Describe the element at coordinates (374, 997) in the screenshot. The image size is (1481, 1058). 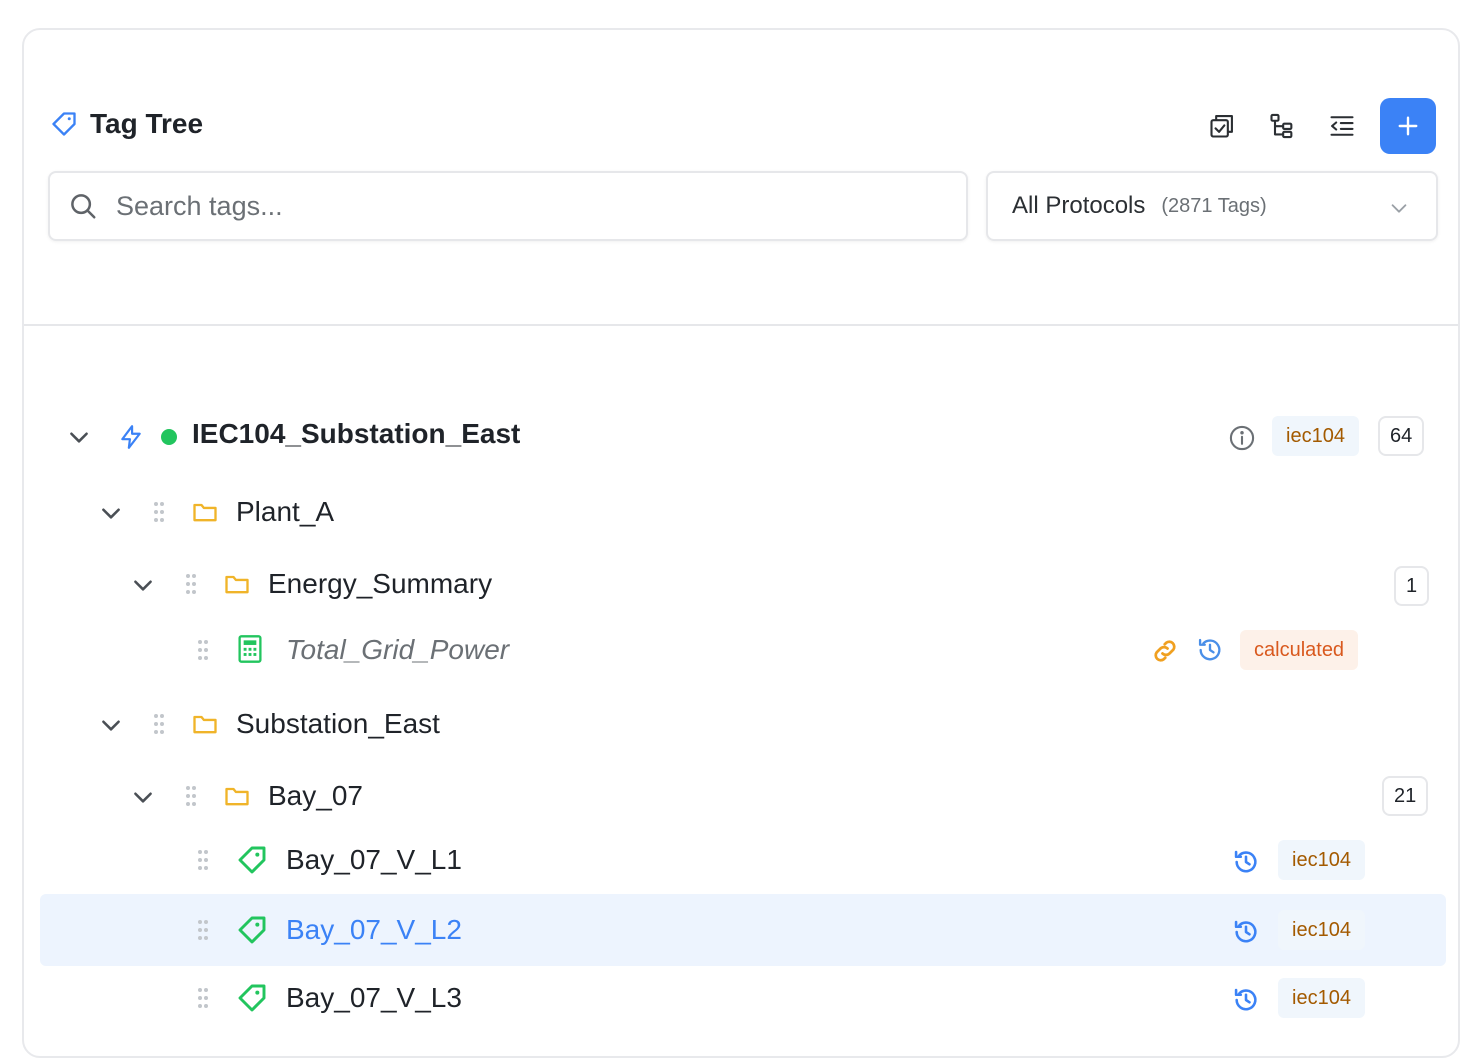
I see `tag-name: Bay_07_V_L3` at that location.